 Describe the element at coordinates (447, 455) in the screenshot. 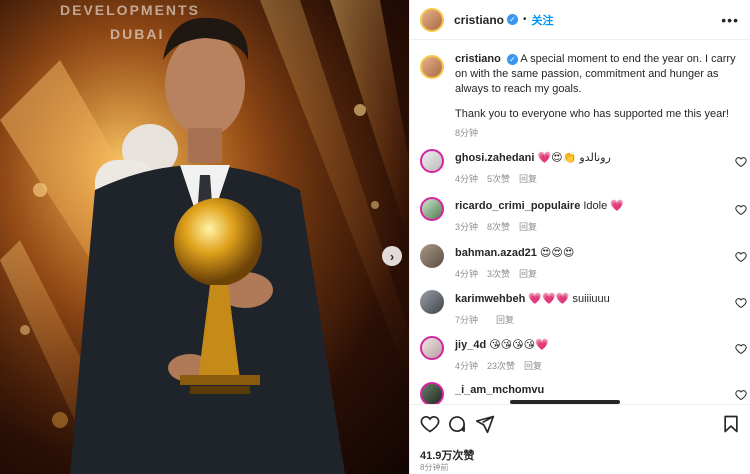

I see `like-count: 41.9万次赞` at that location.